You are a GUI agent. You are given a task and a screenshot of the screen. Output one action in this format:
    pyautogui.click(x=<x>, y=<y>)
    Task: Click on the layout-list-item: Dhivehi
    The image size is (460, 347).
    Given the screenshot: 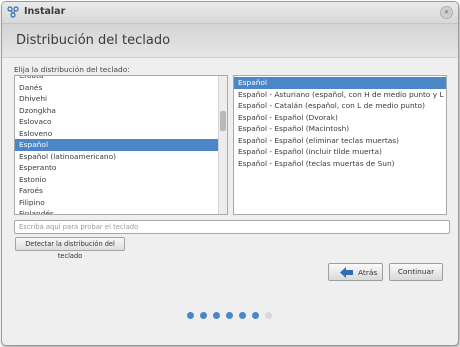 What is the action you would take?
    pyautogui.click(x=117, y=99)
    